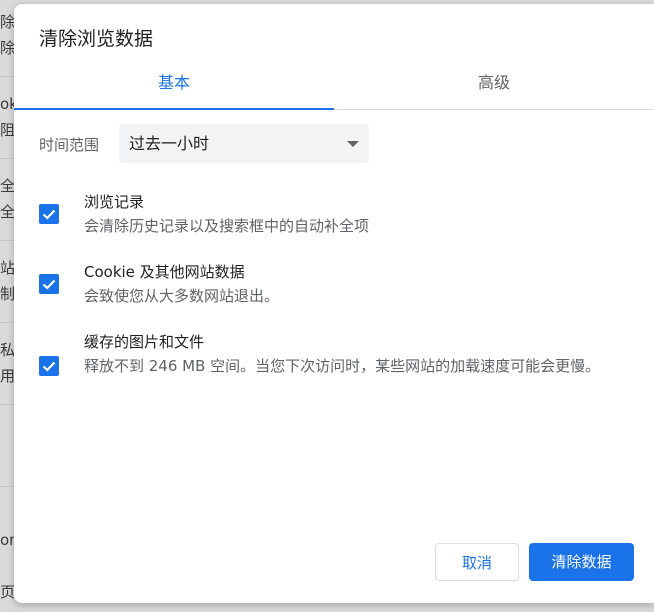 The width and height of the screenshot is (654, 612). Describe the element at coordinates (353, 144) in the screenshot. I see `dropdown-arrow-icon` at that location.